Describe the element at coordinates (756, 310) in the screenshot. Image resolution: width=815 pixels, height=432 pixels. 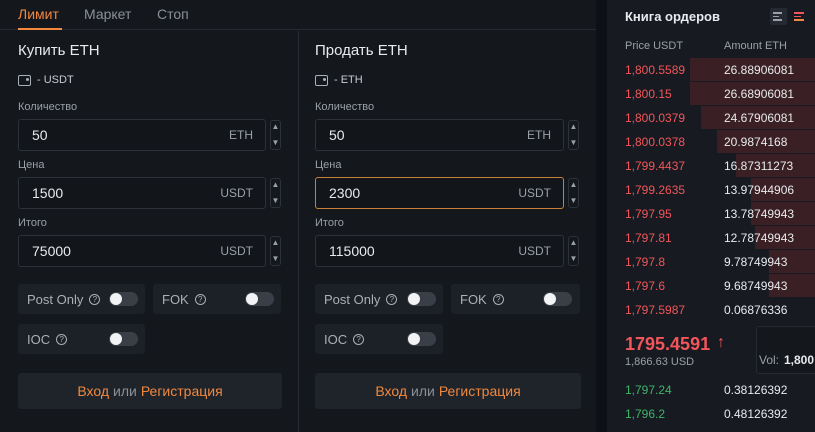
I see `ask-amount: 0.06876336` at that location.